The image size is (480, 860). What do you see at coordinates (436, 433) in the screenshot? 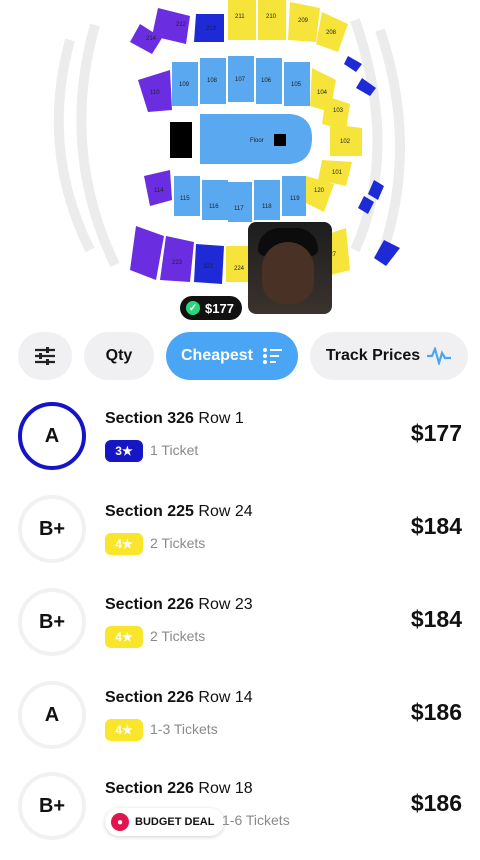
I see `listing-price: $177` at bounding box center [436, 433].